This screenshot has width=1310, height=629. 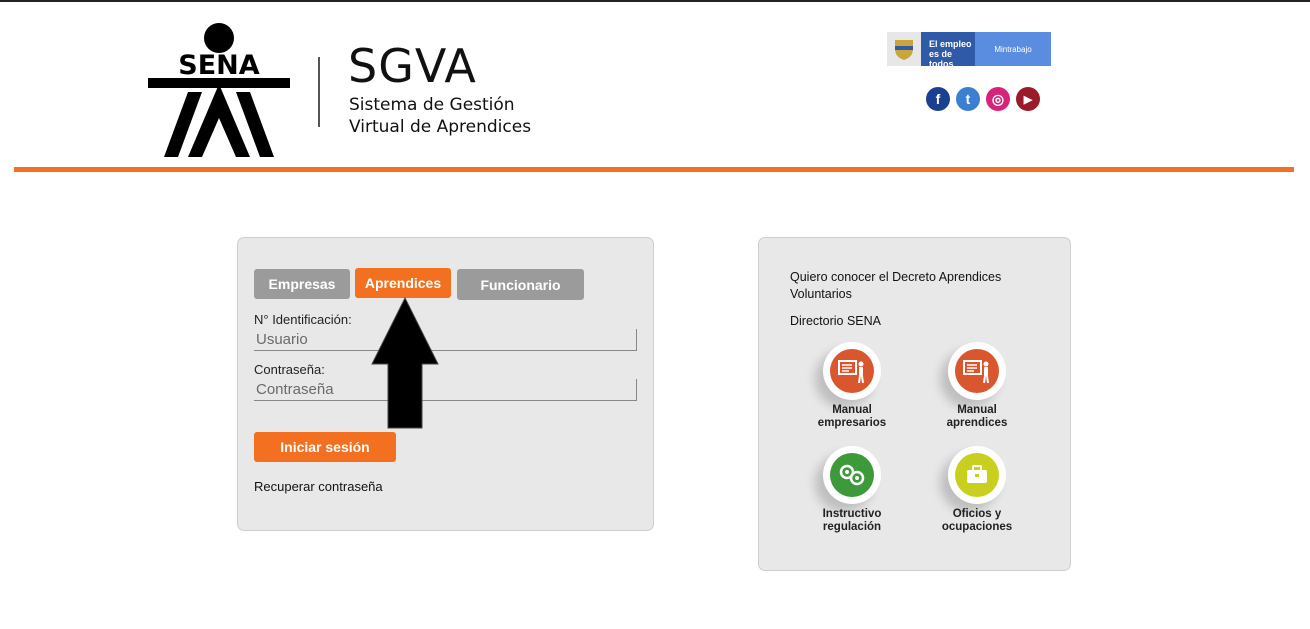 What do you see at coordinates (977, 514) in the screenshot?
I see `tile-label-line1: Oficios y` at bounding box center [977, 514].